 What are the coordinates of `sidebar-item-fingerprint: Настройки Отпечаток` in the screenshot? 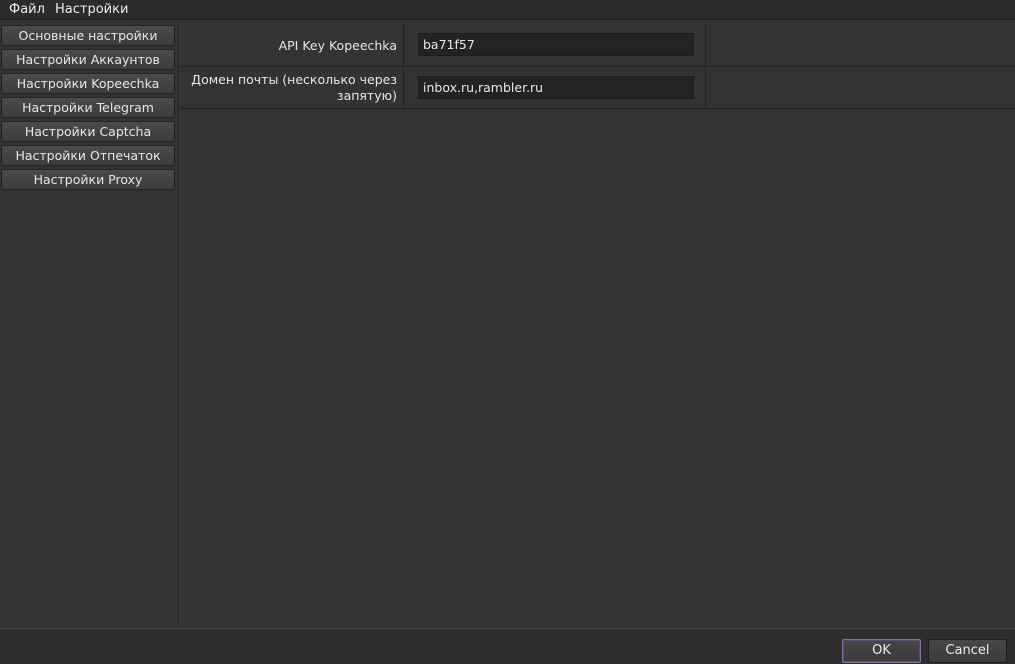 It's located at (88, 155).